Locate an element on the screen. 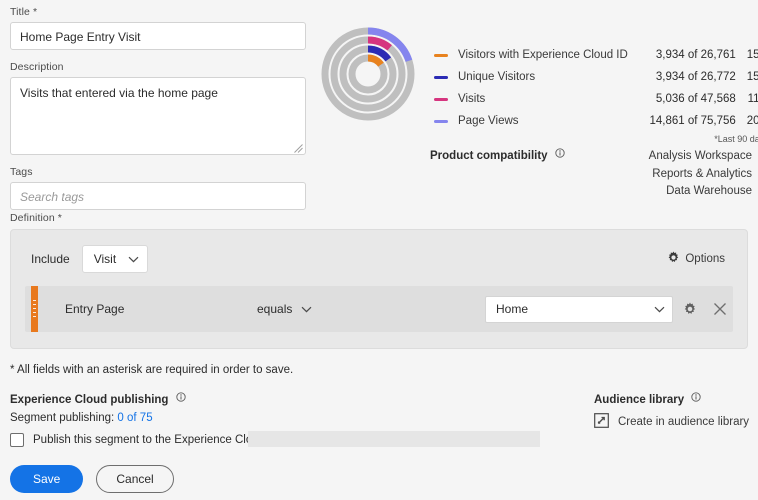  segment-publishing-count: 0 of 75 is located at coordinates (134, 418).